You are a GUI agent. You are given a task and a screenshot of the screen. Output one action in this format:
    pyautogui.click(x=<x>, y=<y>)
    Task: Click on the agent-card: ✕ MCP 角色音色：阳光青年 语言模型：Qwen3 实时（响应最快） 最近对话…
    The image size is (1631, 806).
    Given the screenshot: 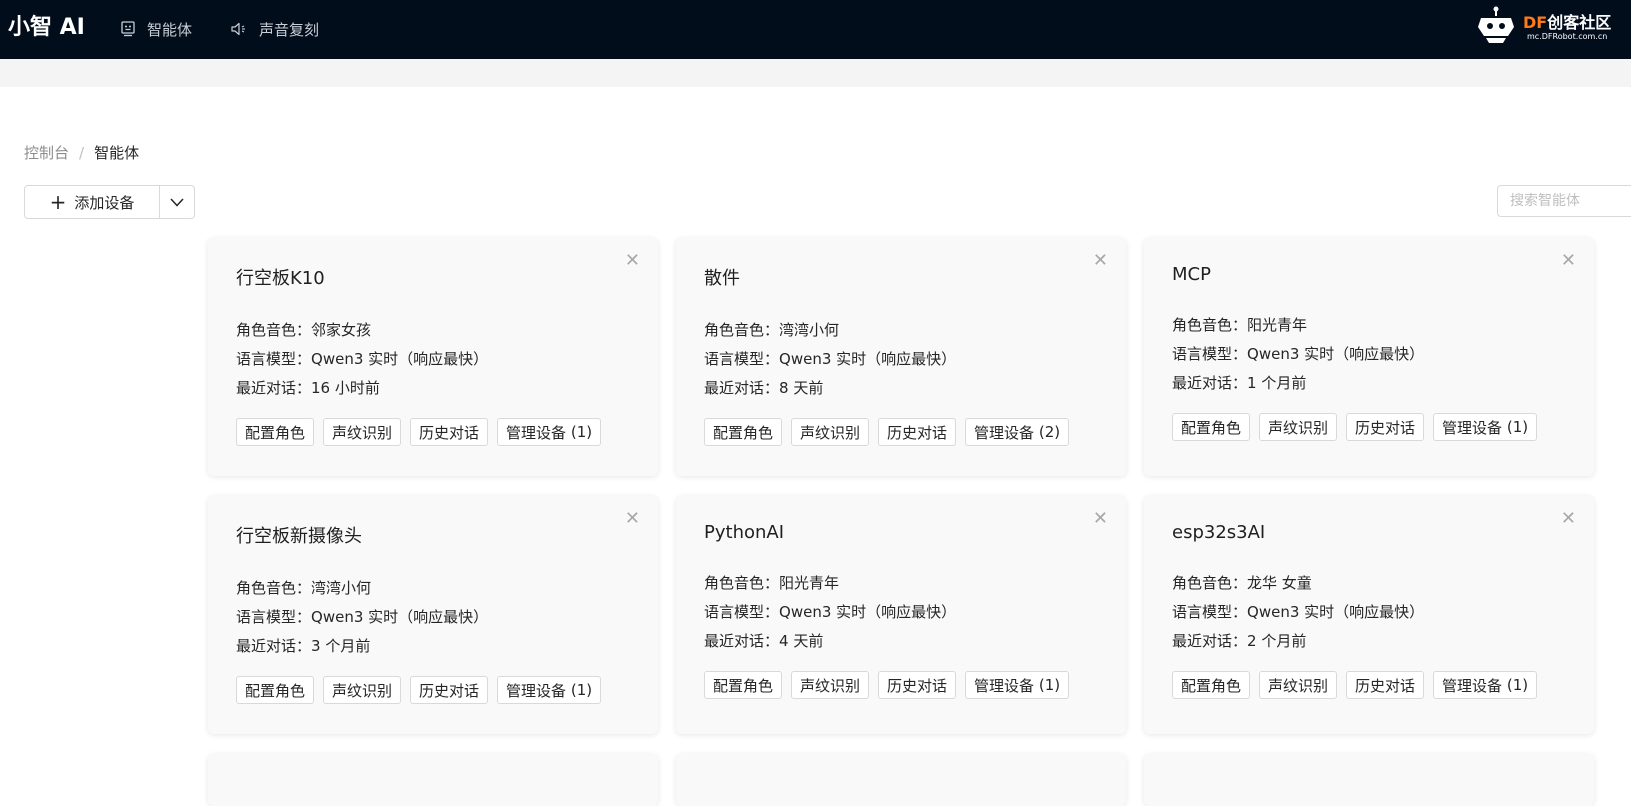 What is the action you would take?
    pyautogui.click(x=1369, y=357)
    